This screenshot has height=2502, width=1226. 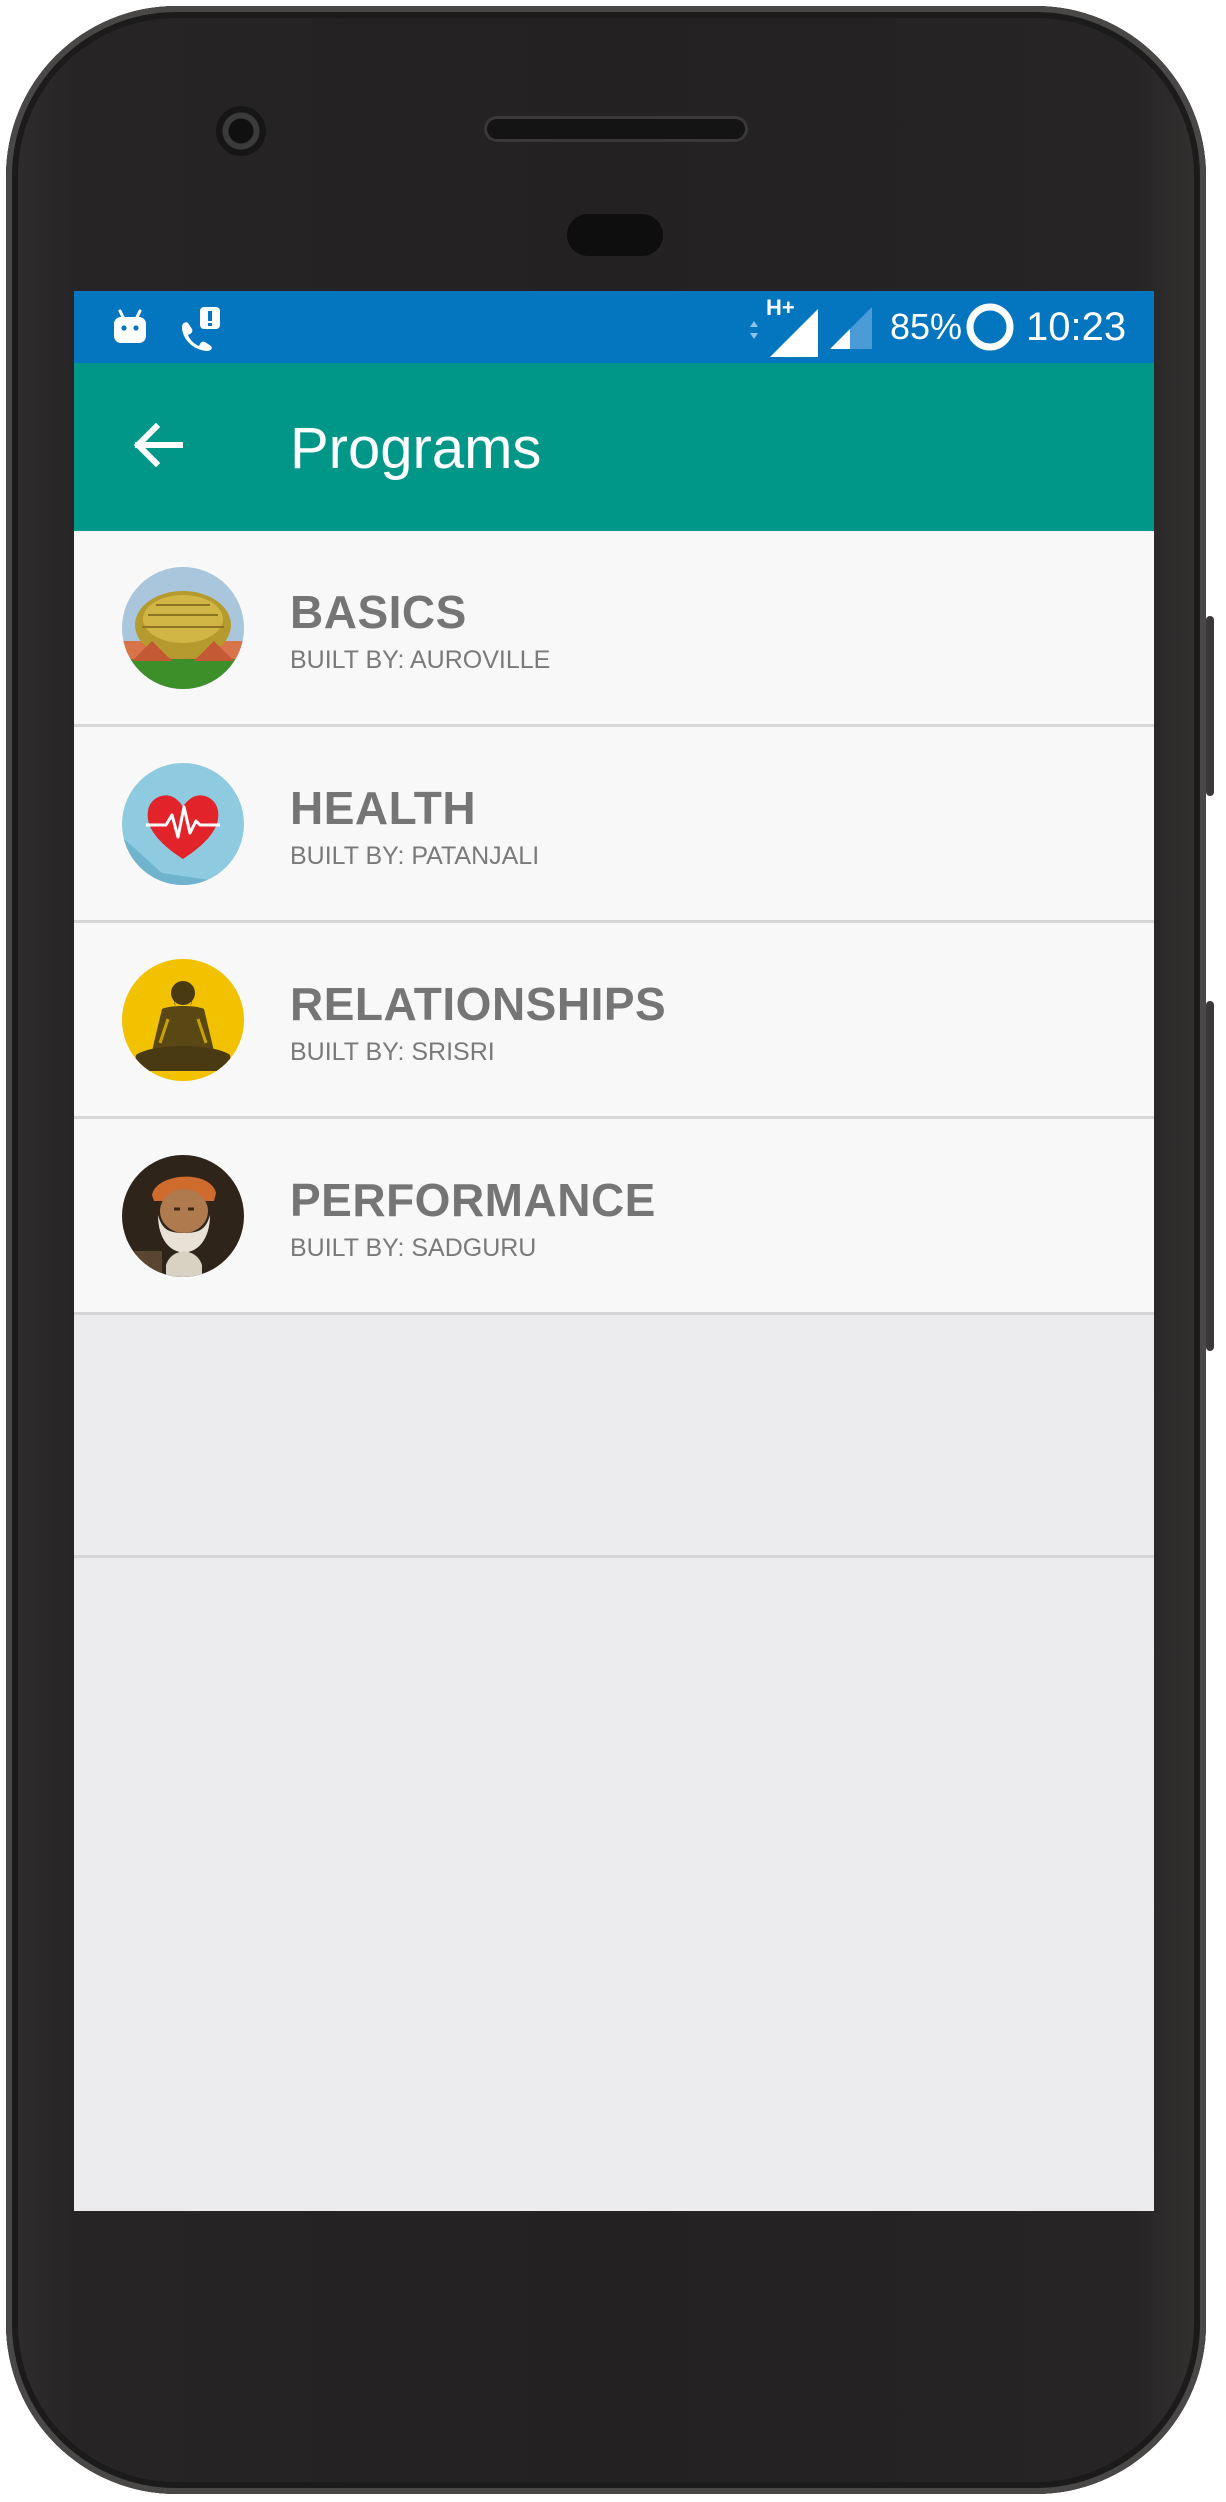 I want to click on app-bar: Programs, so click(x=614, y=447).